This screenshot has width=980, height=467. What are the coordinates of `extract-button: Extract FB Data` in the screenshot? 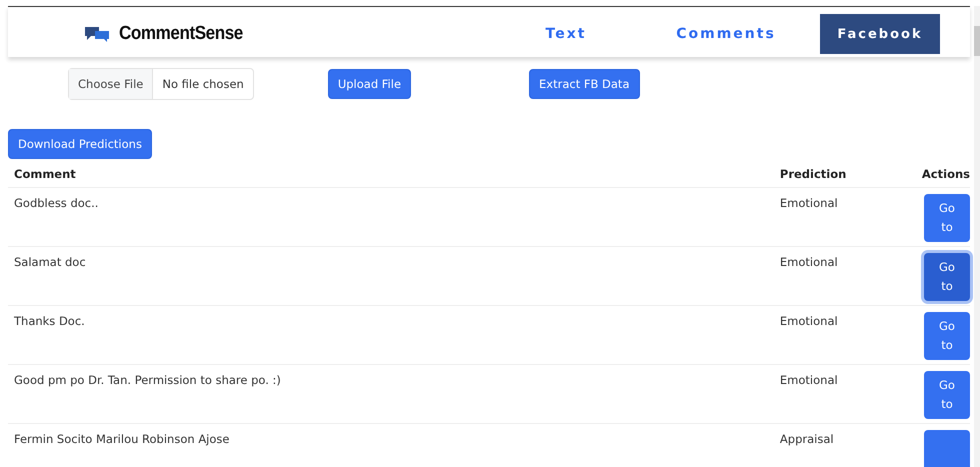 It's located at (584, 84).